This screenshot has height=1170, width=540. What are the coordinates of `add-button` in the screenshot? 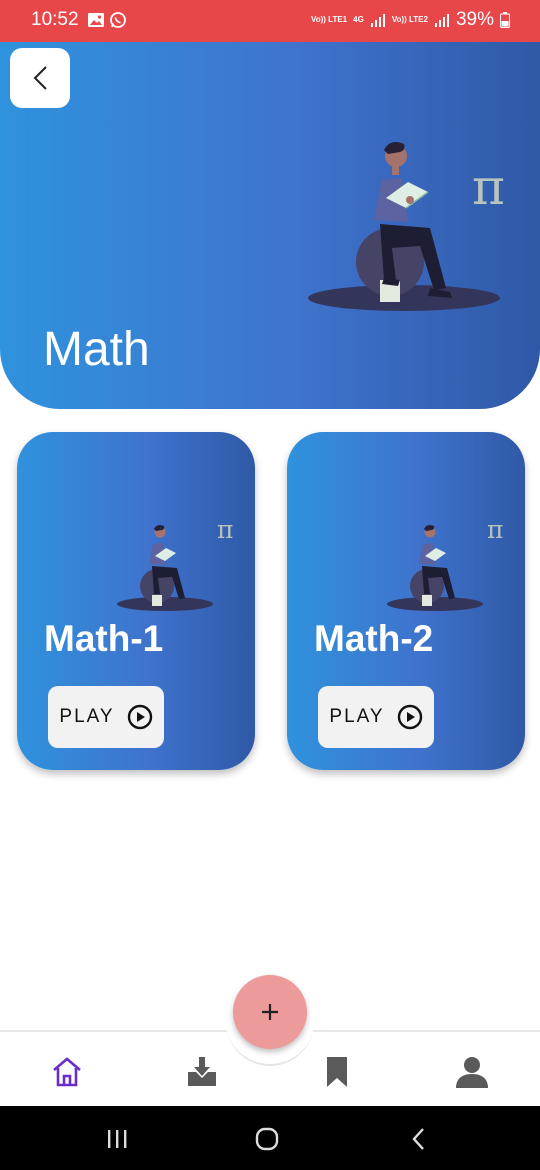 It's located at (270, 1012).